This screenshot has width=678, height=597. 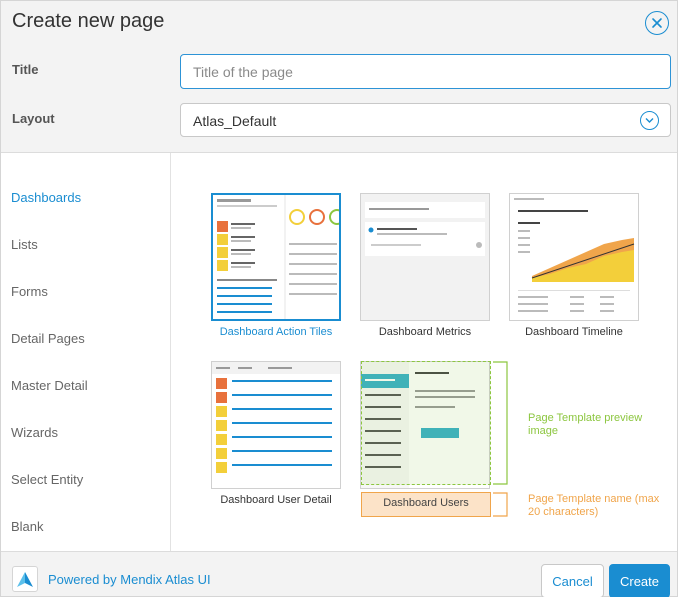 What do you see at coordinates (574, 332) in the screenshot?
I see `template-name: Dashboard Timeline` at bounding box center [574, 332].